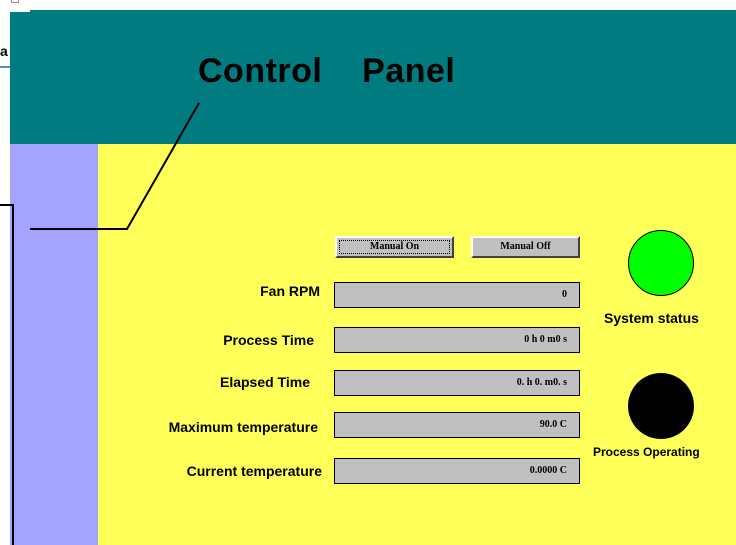  What do you see at coordinates (651, 318) in the screenshot?
I see `system-status-label: System status` at bounding box center [651, 318].